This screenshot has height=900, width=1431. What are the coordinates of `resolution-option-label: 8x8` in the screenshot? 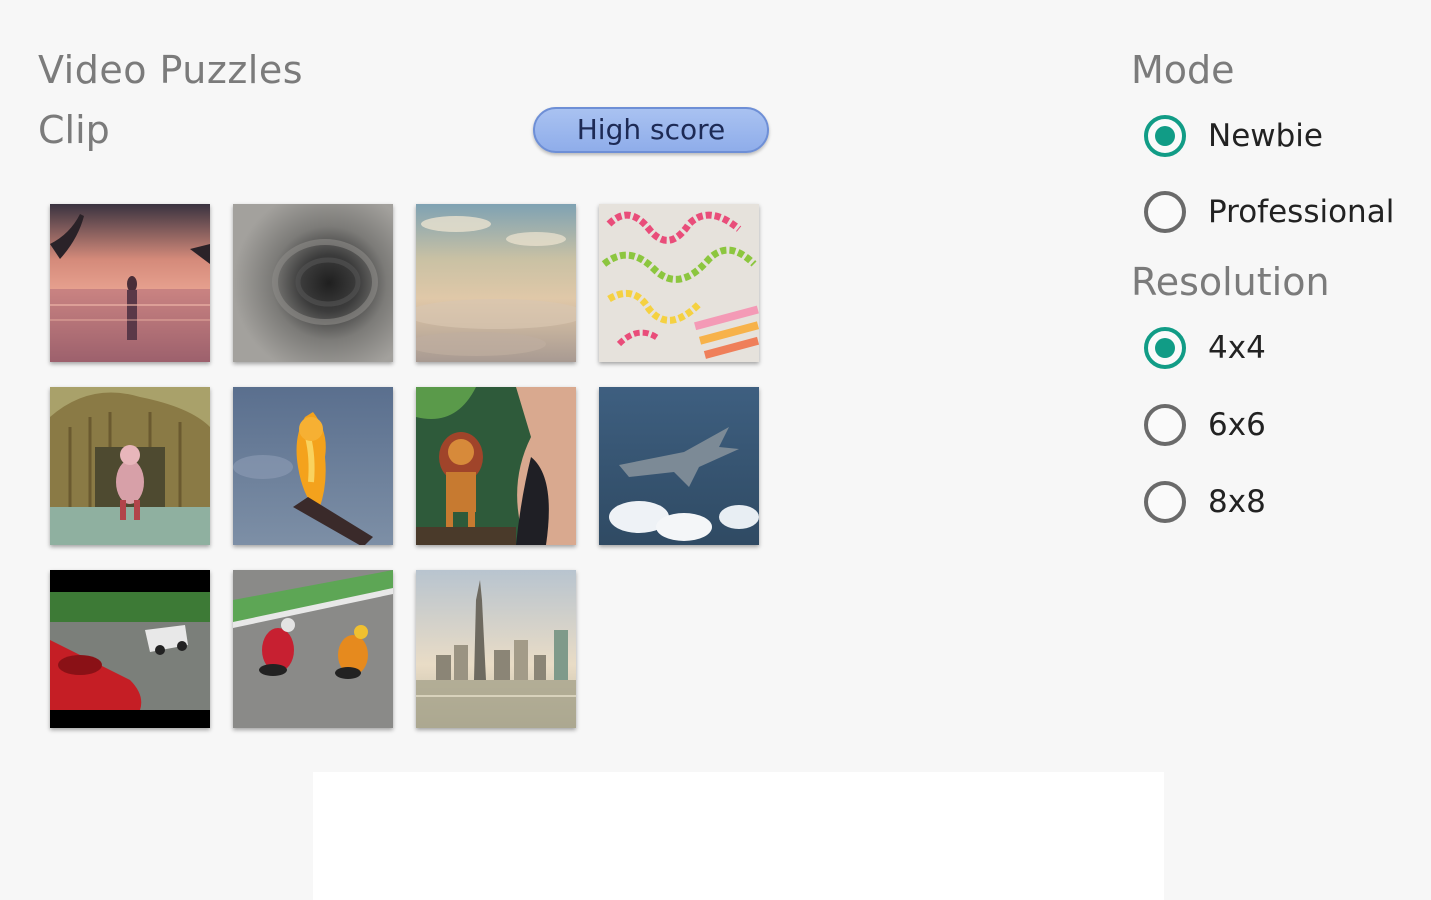 It's located at (1237, 502).